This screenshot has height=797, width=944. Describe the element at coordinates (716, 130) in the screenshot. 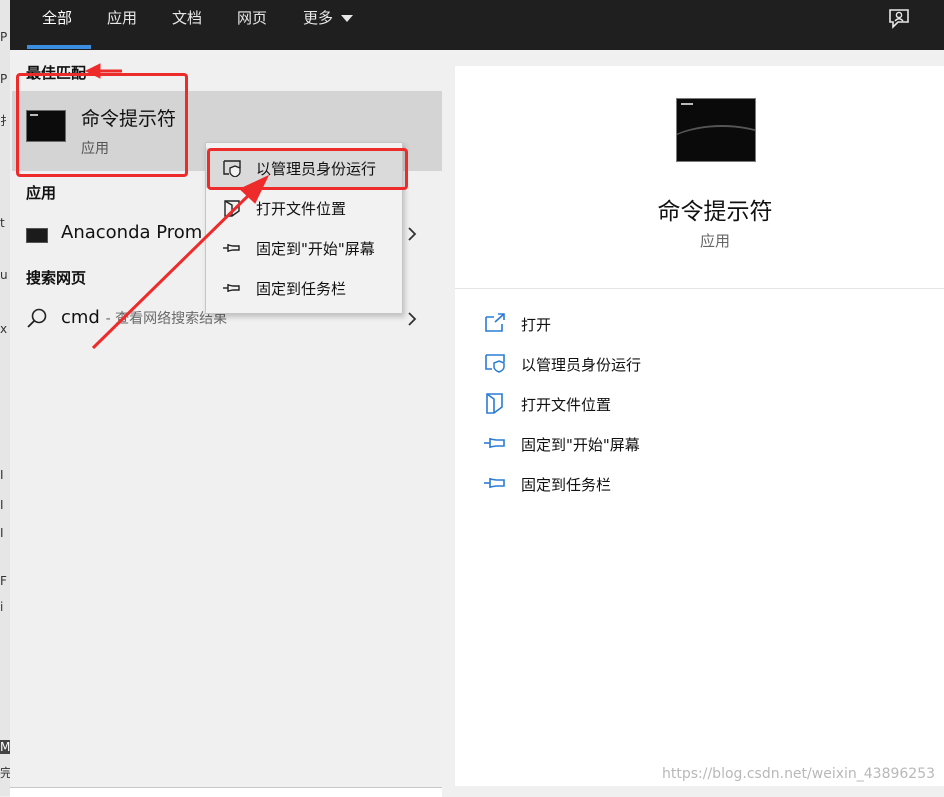

I see `command-prompt-large-icon` at that location.